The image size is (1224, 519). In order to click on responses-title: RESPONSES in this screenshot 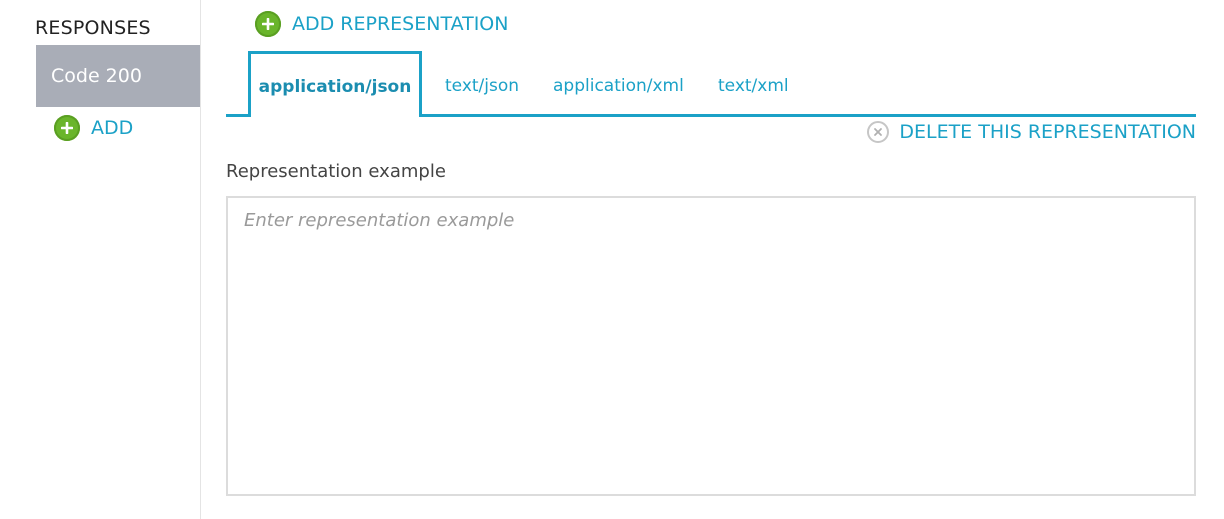, I will do `click(93, 28)`.